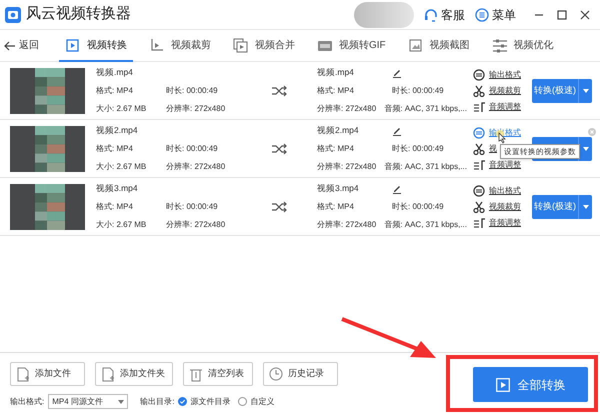  What do you see at coordinates (157, 402) in the screenshot?
I see `output-dir-label: 输出目录:` at bounding box center [157, 402].